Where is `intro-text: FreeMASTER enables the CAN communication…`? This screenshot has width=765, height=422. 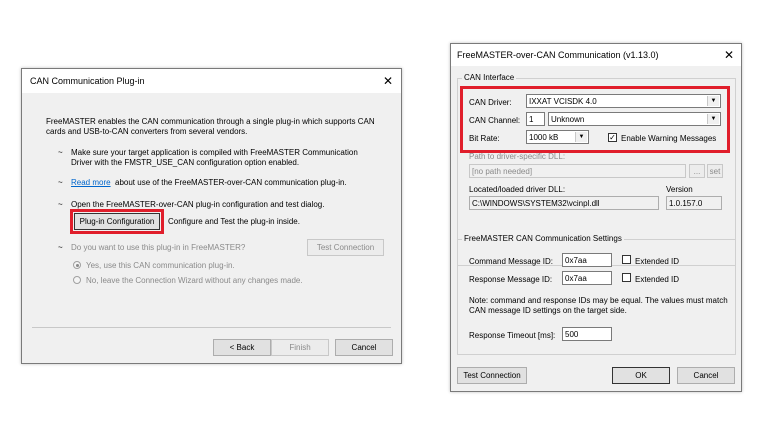 intro-text: FreeMASTER enables the CAN communication… is located at coordinates (210, 126).